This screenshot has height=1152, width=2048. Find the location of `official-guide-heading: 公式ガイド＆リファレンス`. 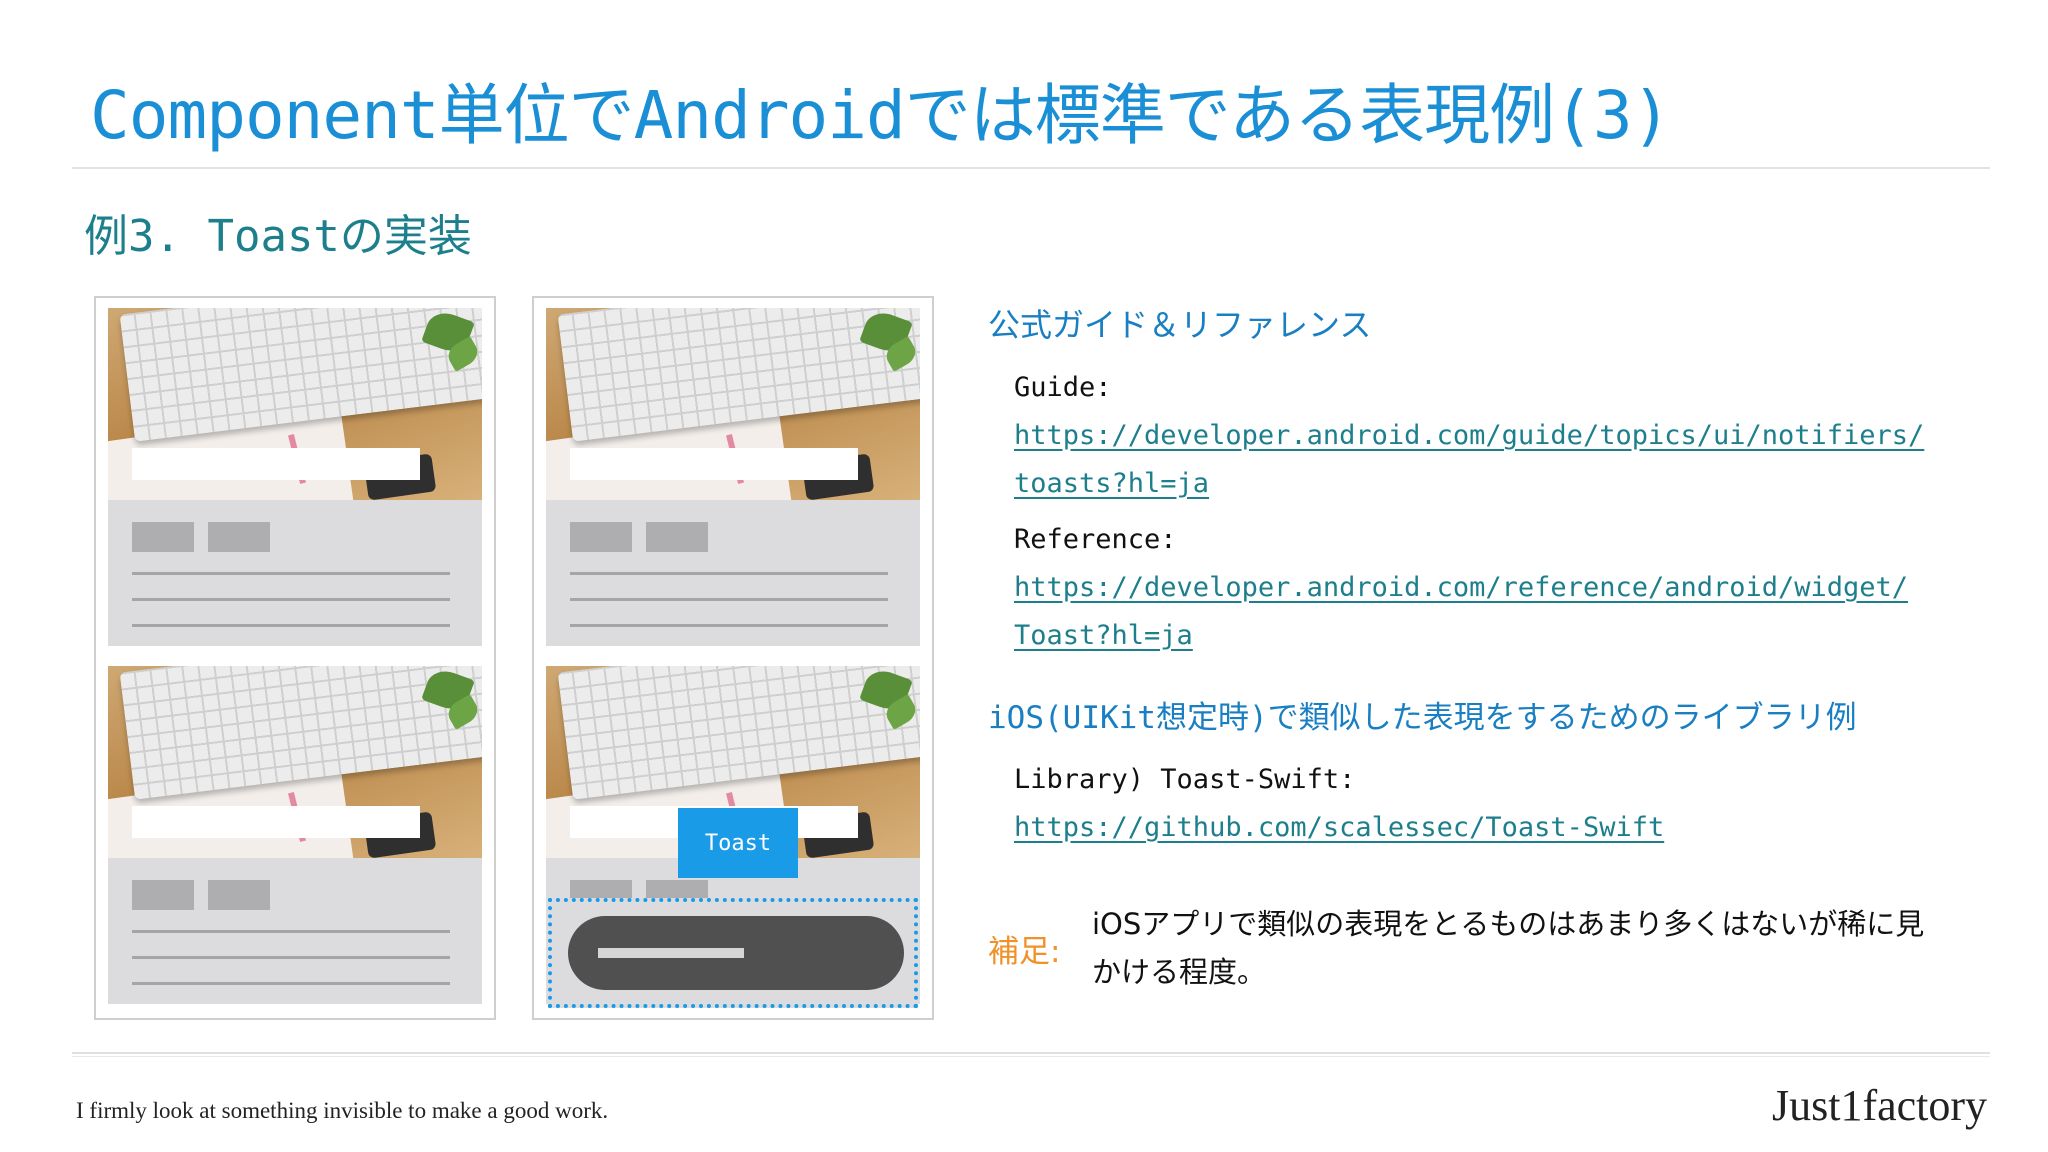

official-guide-heading: 公式ガイド＆リファレンス is located at coordinates (1180, 325).